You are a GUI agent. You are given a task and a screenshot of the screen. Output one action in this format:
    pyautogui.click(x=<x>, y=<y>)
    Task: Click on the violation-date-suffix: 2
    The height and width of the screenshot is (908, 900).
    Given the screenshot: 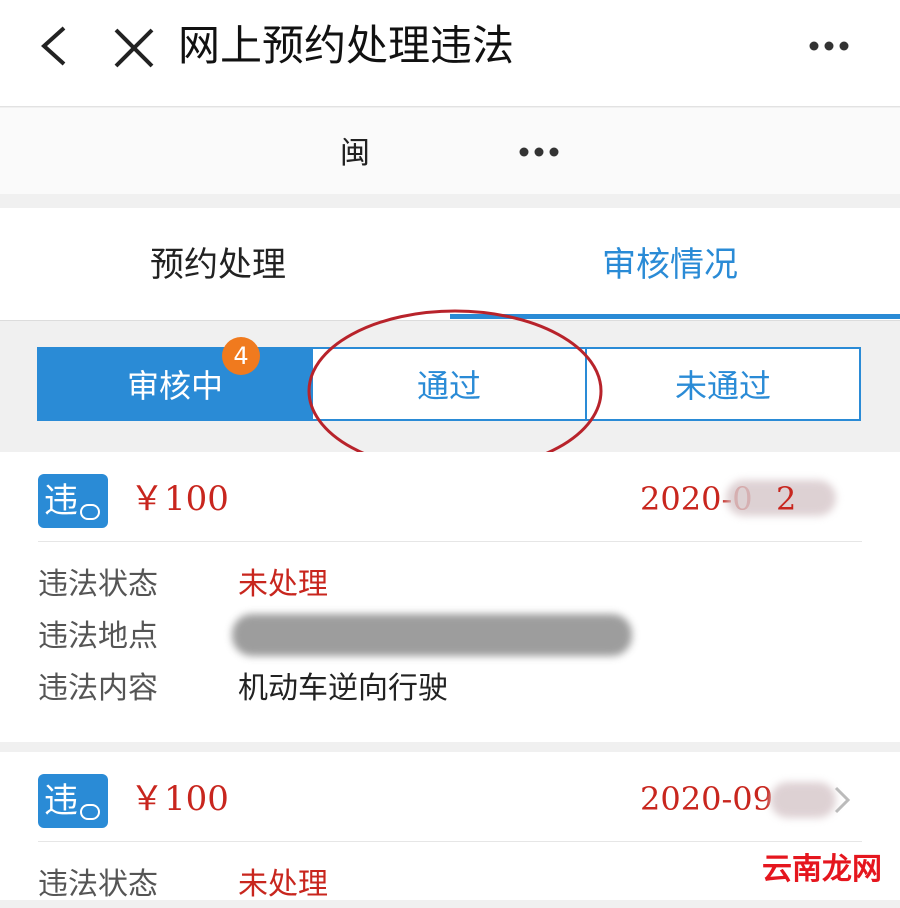 What is the action you would take?
    pyautogui.click(x=786, y=499)
    